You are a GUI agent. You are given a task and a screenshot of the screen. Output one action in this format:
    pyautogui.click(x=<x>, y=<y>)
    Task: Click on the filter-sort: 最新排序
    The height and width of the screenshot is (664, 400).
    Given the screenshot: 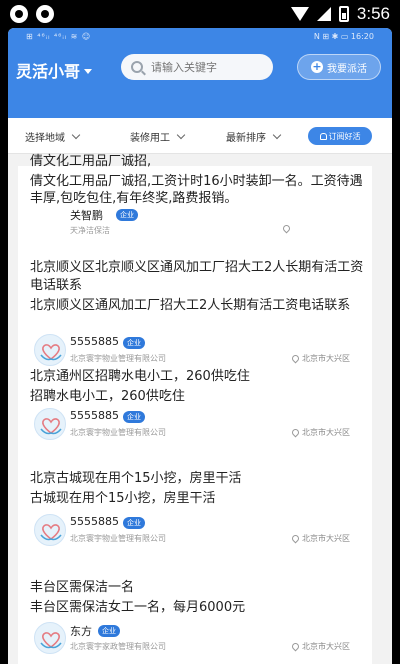 What is the action you would take?
    pyautogui.click(x=254, y=136)
    